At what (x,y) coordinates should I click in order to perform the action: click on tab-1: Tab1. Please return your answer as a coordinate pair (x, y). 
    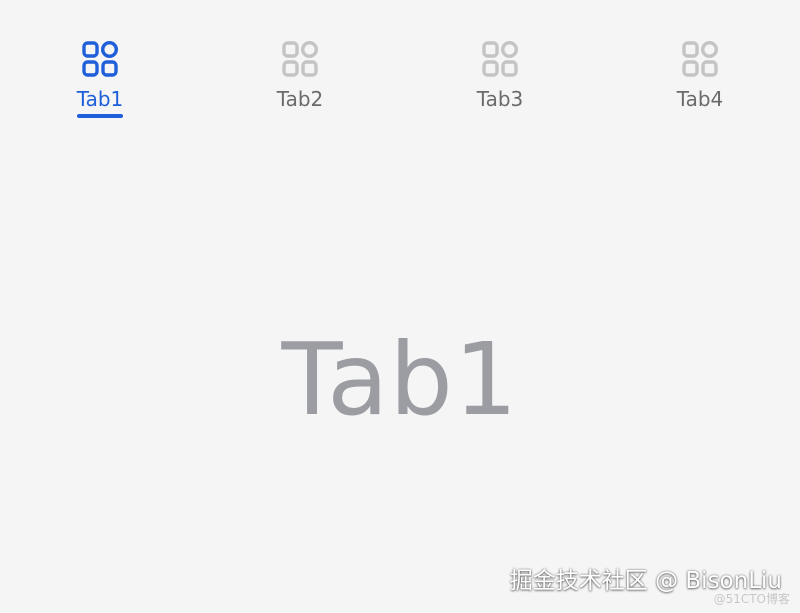
    Looking at the image, I should click on (100, 65).